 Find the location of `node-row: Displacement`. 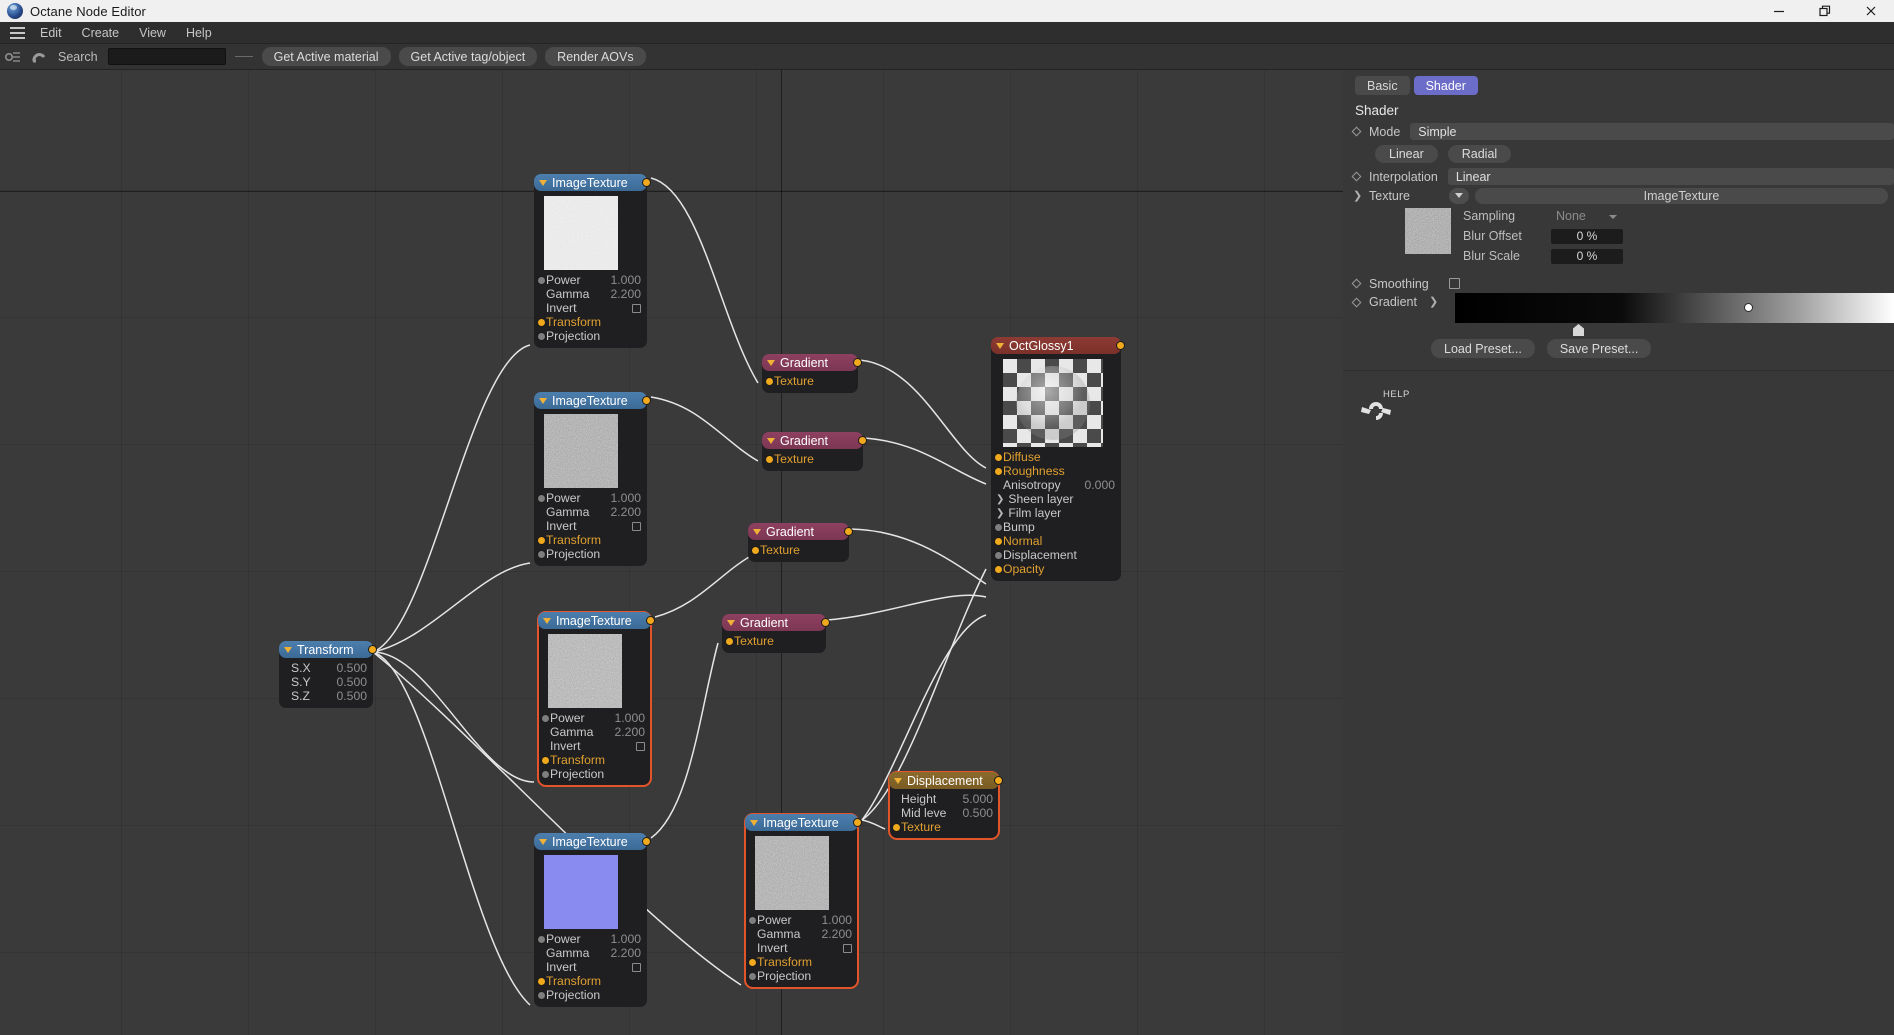

node-row: Displacement is located at coordinates (1054, 555).